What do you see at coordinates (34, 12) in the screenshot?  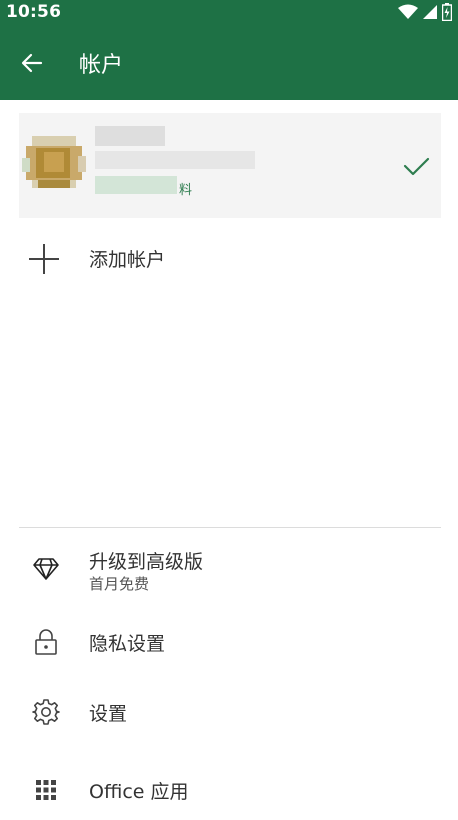 I see `status-time: 10:56` at bounding box center [34, 12].